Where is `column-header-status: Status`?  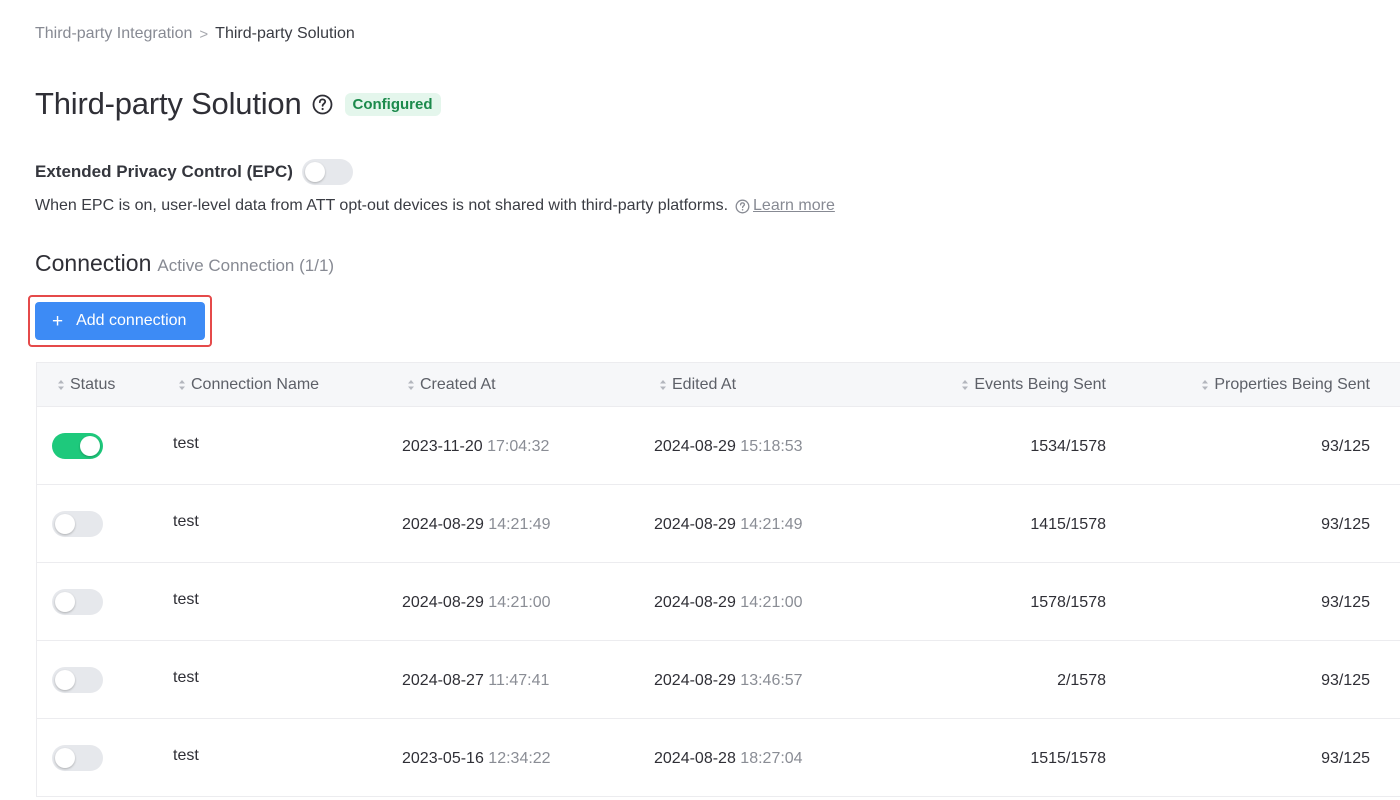 column-header-status: Status is located at coordinates (86, 385).